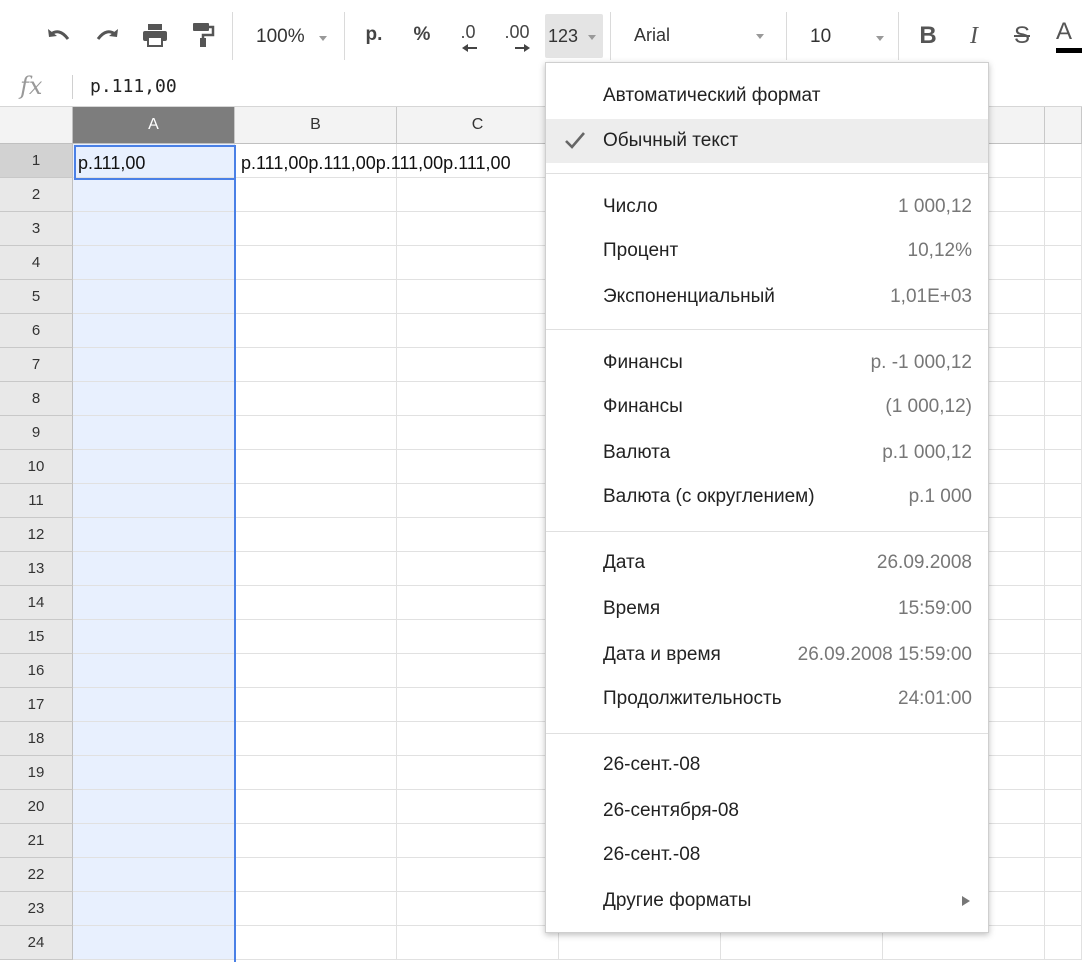  What do you see at coordinates (36, 637) in the screenshot?
I see `row-header-15: 15` at bounding box center [36, 637].